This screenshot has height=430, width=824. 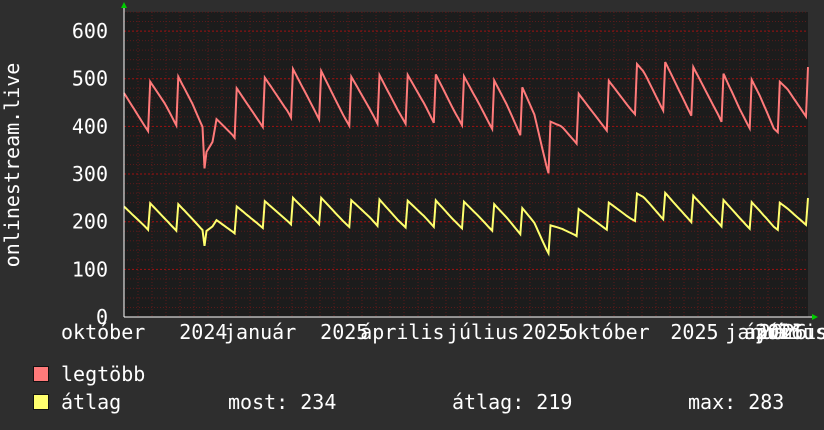 I want to click on x-tick-label: 2026, so click(x=783, y=332).